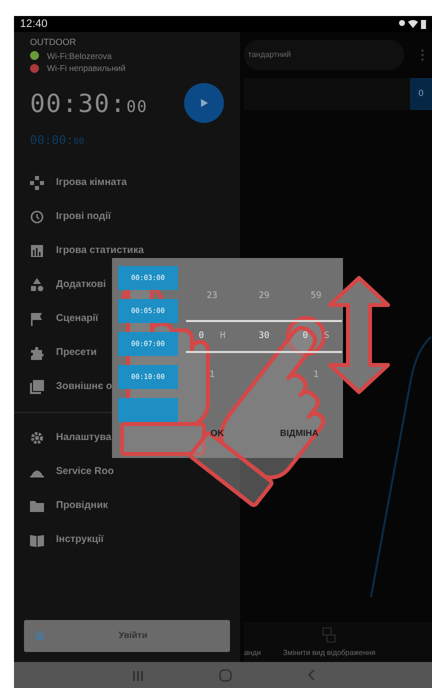 Image resolution: width=432 pixels, height=688 pixels. Describe the element at coordinates (86, 68) in the screenshot. I see `network-label: Wi-Fi неправильний` at that location.